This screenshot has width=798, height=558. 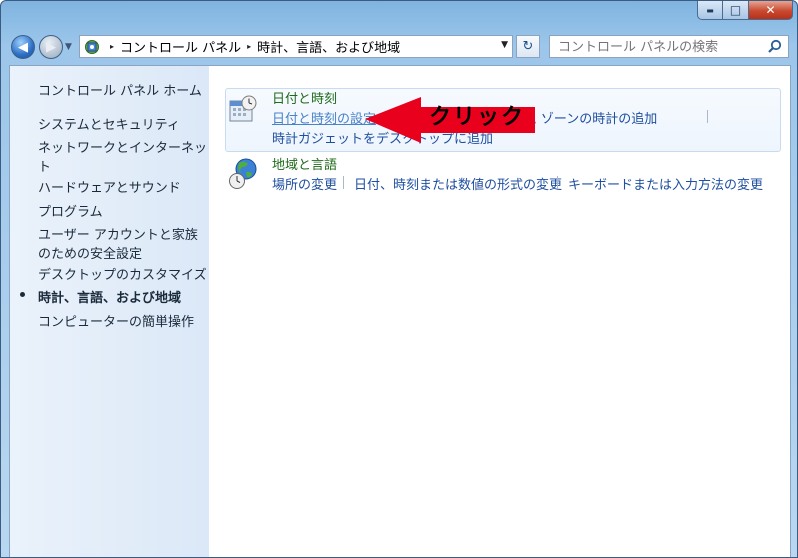 I want to click on sidebar-home-link: コントロール パネル ホーム, so click(x=123, y=91).